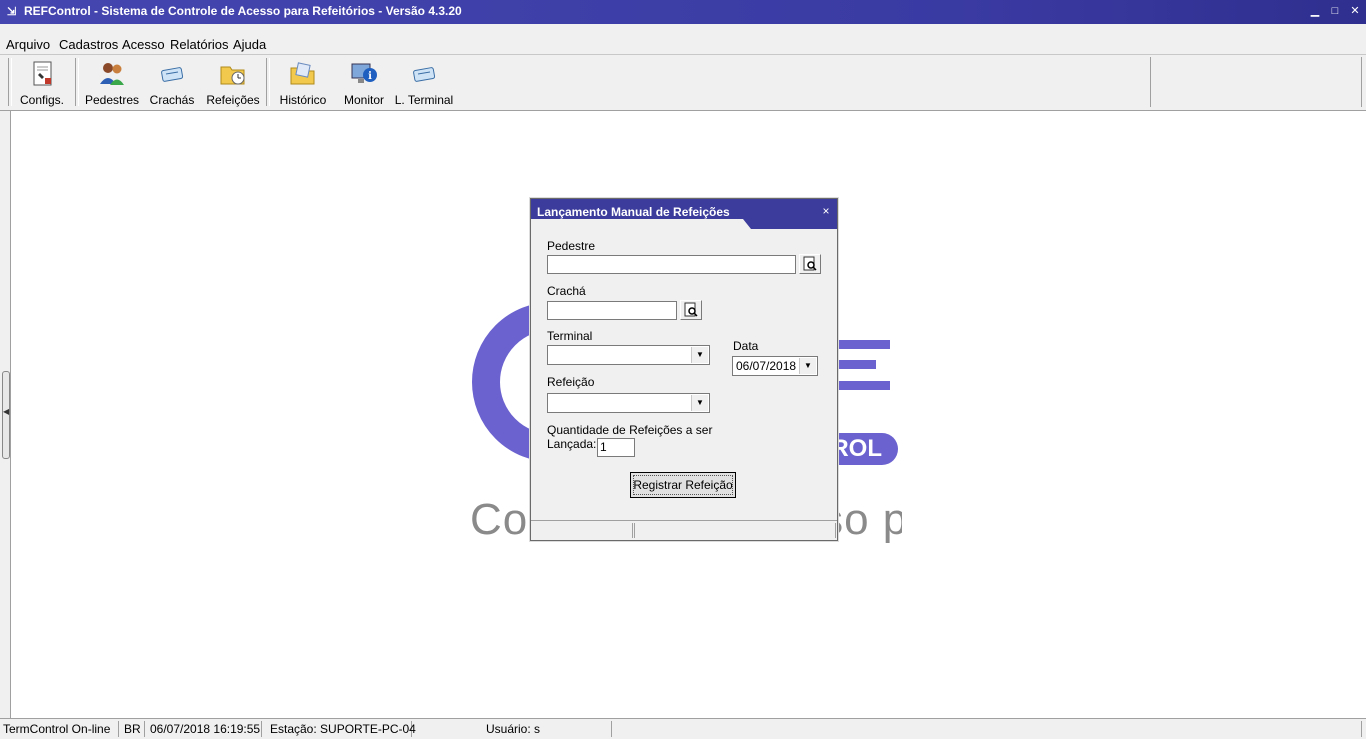 This screenshot has width=1366, height=739. Describe the element at coordinates (988, 729) in the screenshot. I see `status-empty` at that location.